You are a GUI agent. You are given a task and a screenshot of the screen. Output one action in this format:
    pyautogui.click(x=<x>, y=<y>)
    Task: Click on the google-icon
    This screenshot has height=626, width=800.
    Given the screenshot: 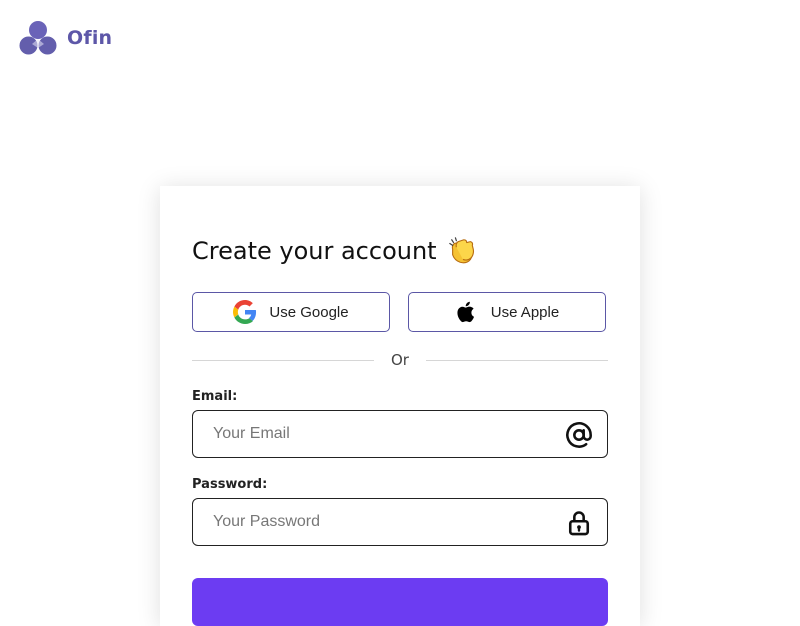 What is the action you would take?
    pyautogui.click(x=245, y=312)
    